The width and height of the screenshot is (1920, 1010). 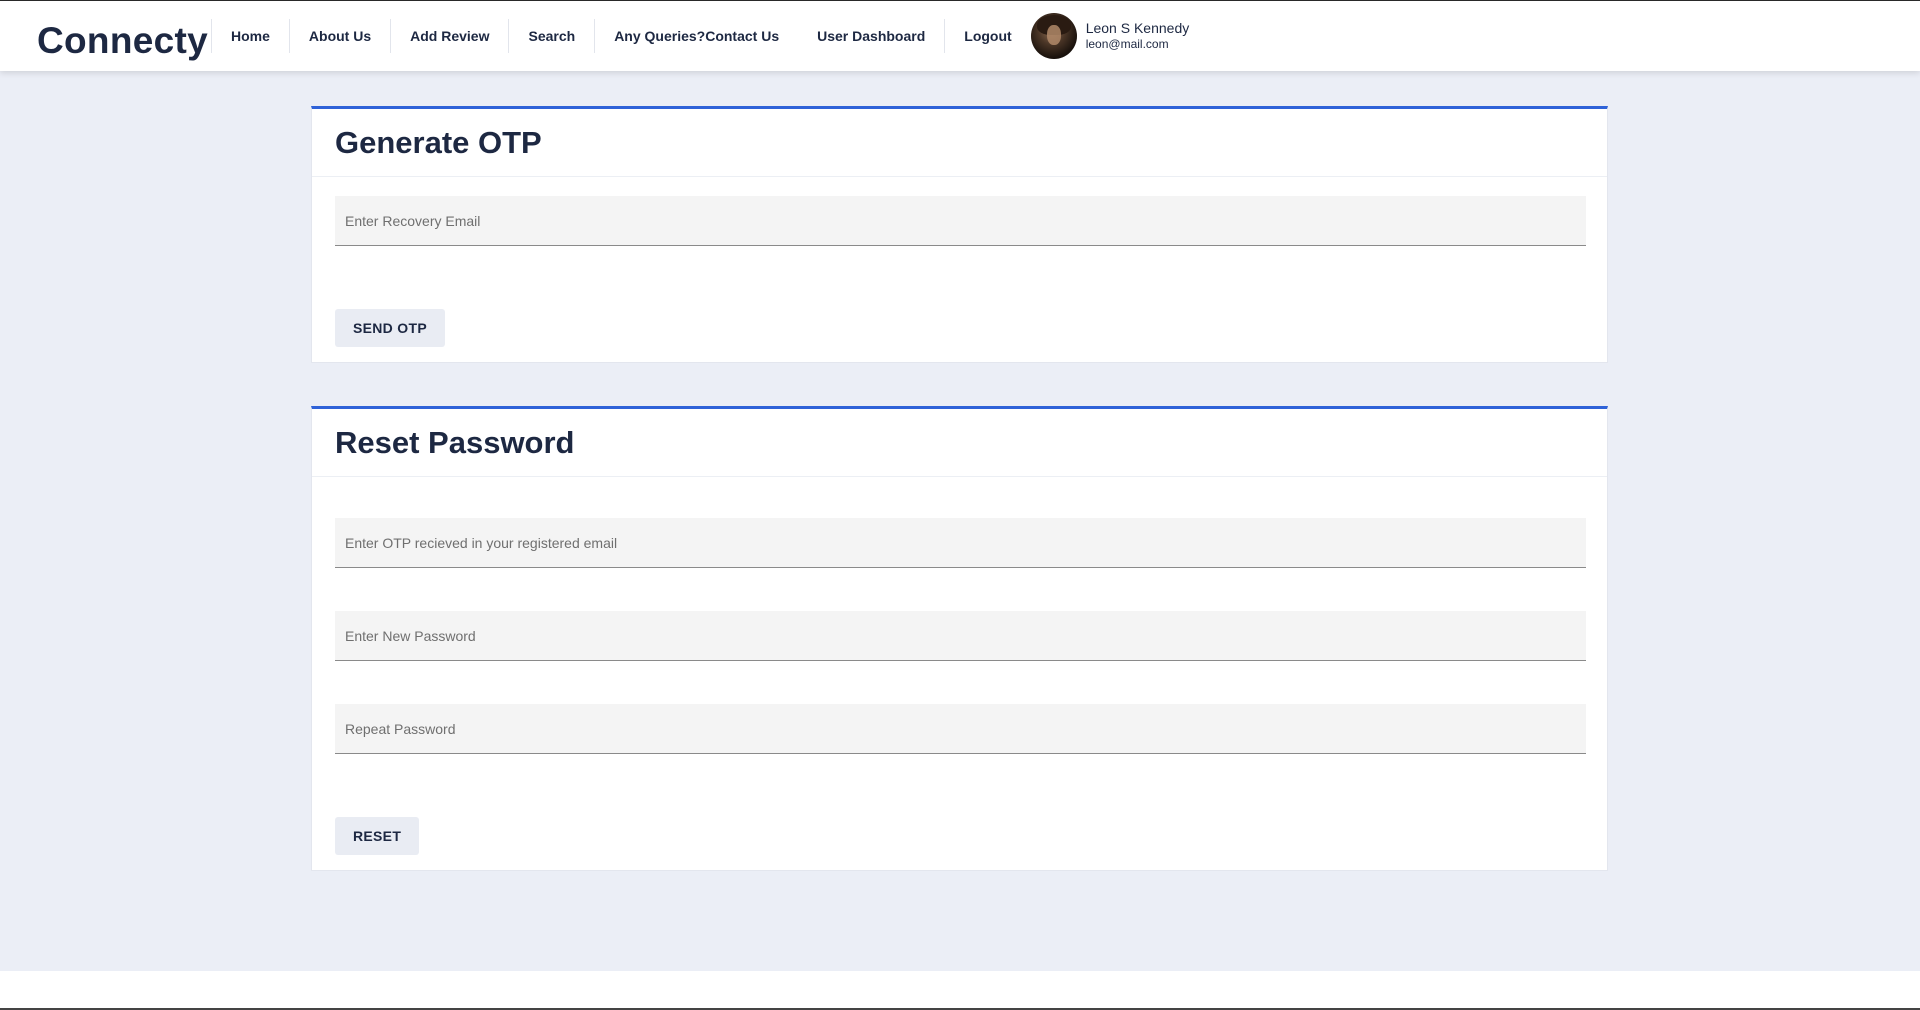 I want to click on avatar, so click(x=1053, y=36).